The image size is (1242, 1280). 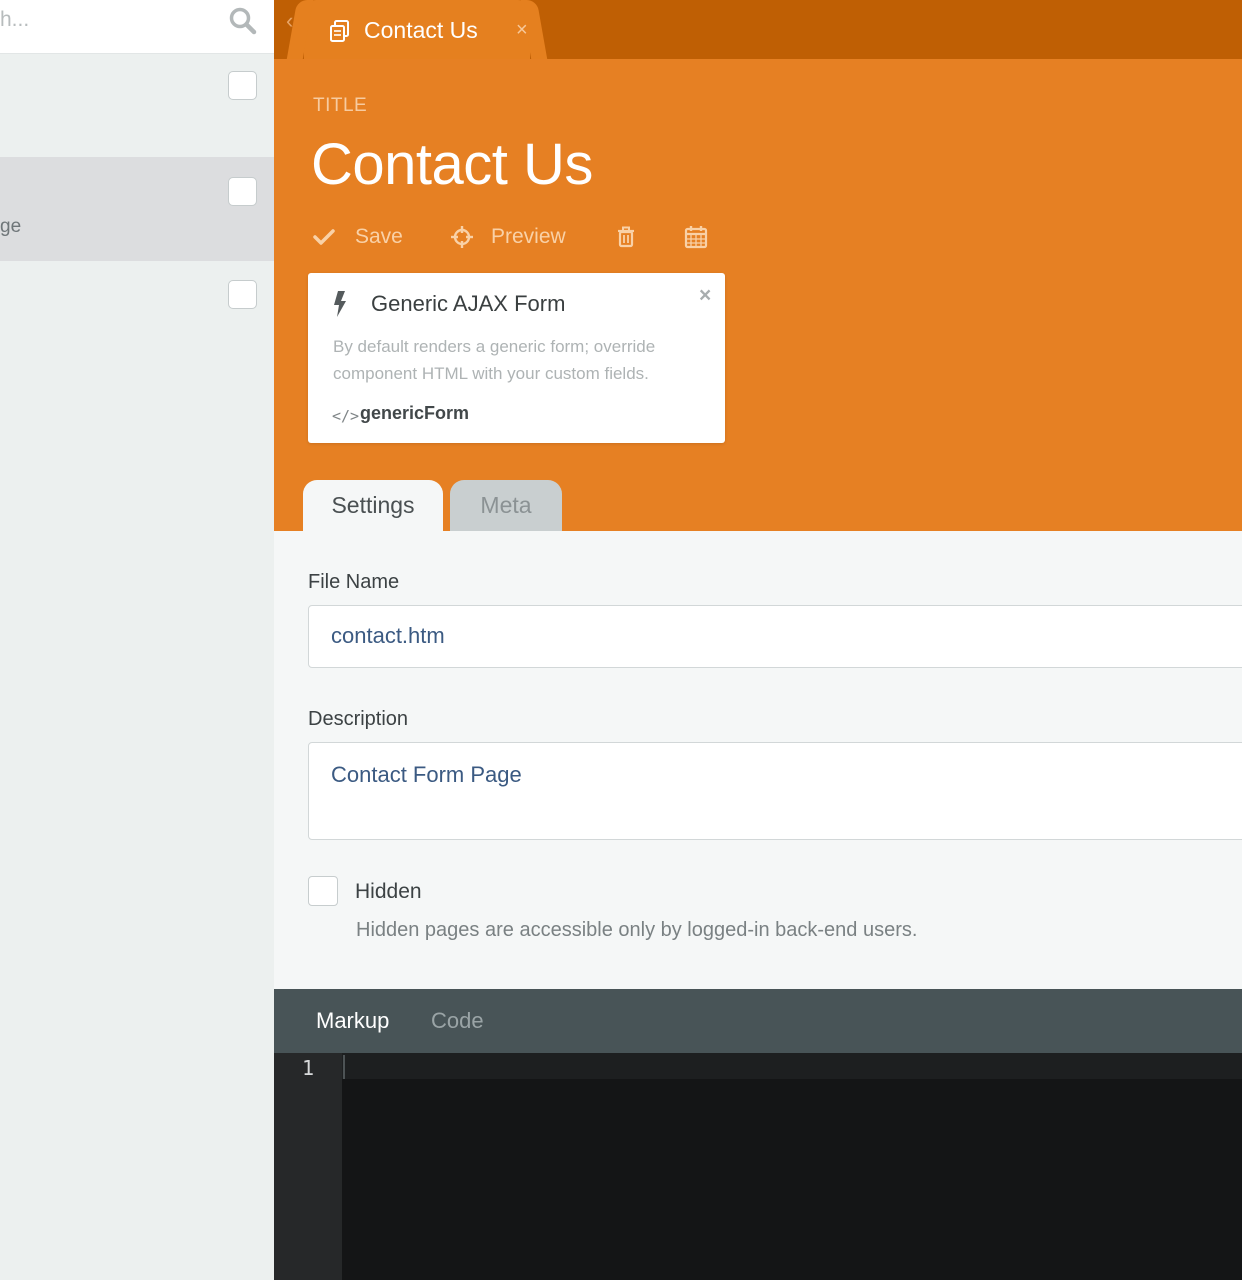 What do you see at coordinates (373, 505) in the screenshot?
I see `tab-settings: Settings` at bounding box center [373, 505].